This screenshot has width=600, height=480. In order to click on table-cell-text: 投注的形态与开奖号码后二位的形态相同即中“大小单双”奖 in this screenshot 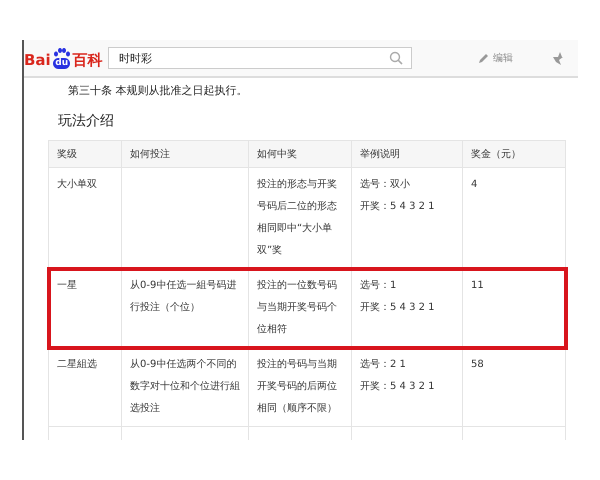, I will do `click(297, 218)`.